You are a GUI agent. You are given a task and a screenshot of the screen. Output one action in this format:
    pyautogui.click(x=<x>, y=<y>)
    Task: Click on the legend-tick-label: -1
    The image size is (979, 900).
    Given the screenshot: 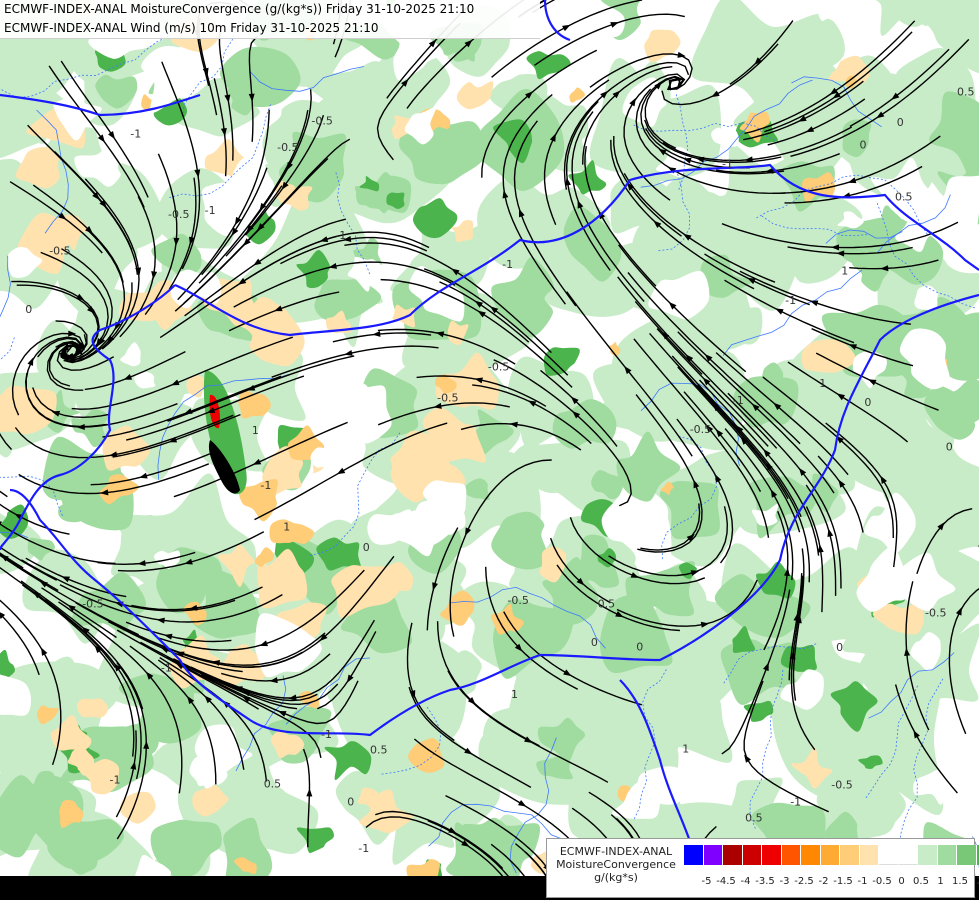 What is the action you would take?
    pyautogui.click(x=862, y=881)
    